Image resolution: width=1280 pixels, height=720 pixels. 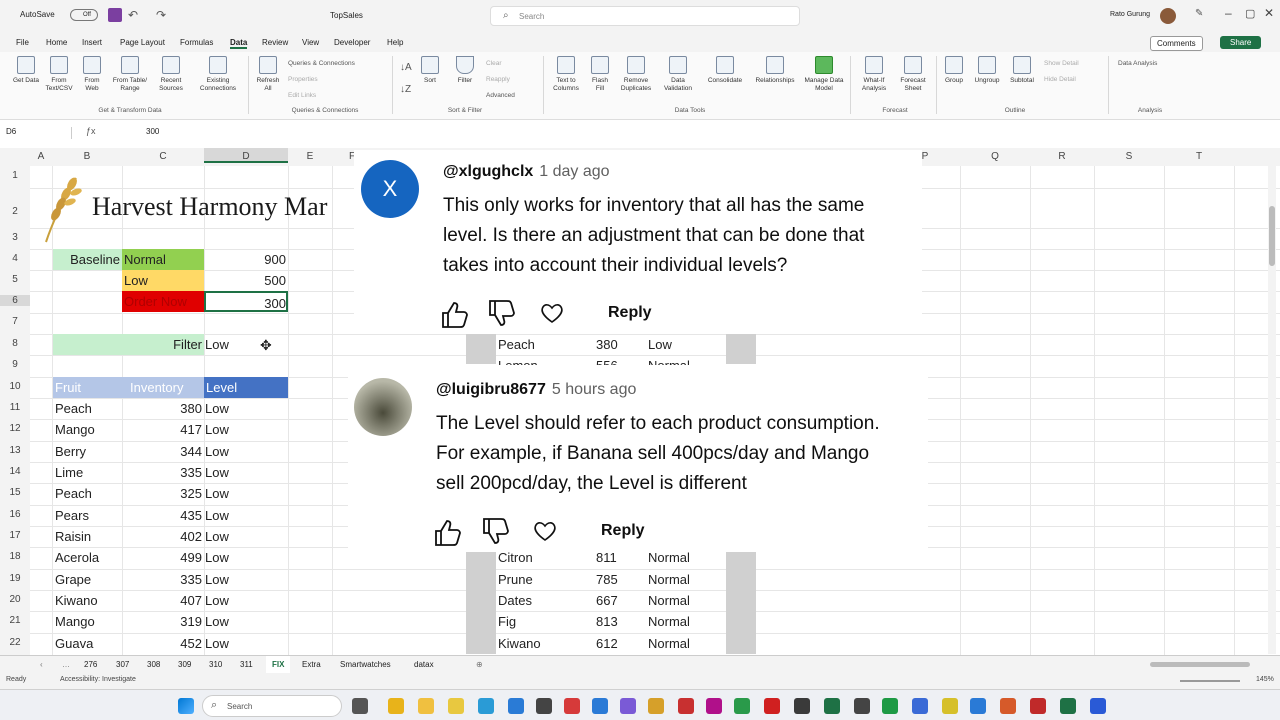 What do you see at coordinates (874, 74) in the screenshot?
I see `what-if-button: What-If Analysis` at bounding box center [874, 74].